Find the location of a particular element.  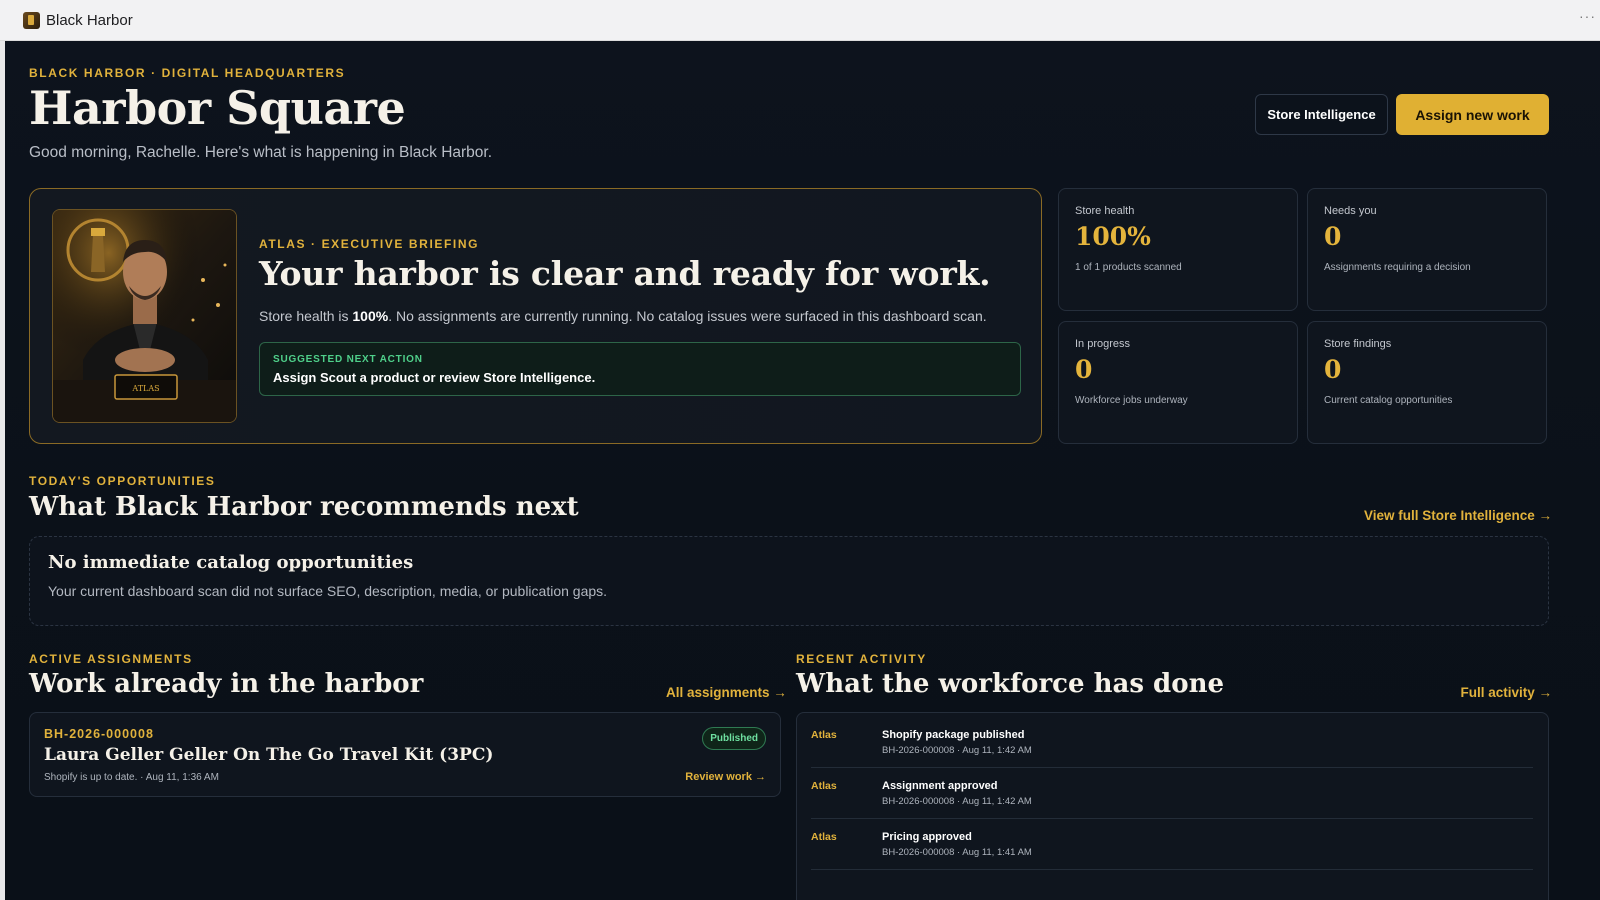

stat-label: Store health is located at coordinates (1105, 211).